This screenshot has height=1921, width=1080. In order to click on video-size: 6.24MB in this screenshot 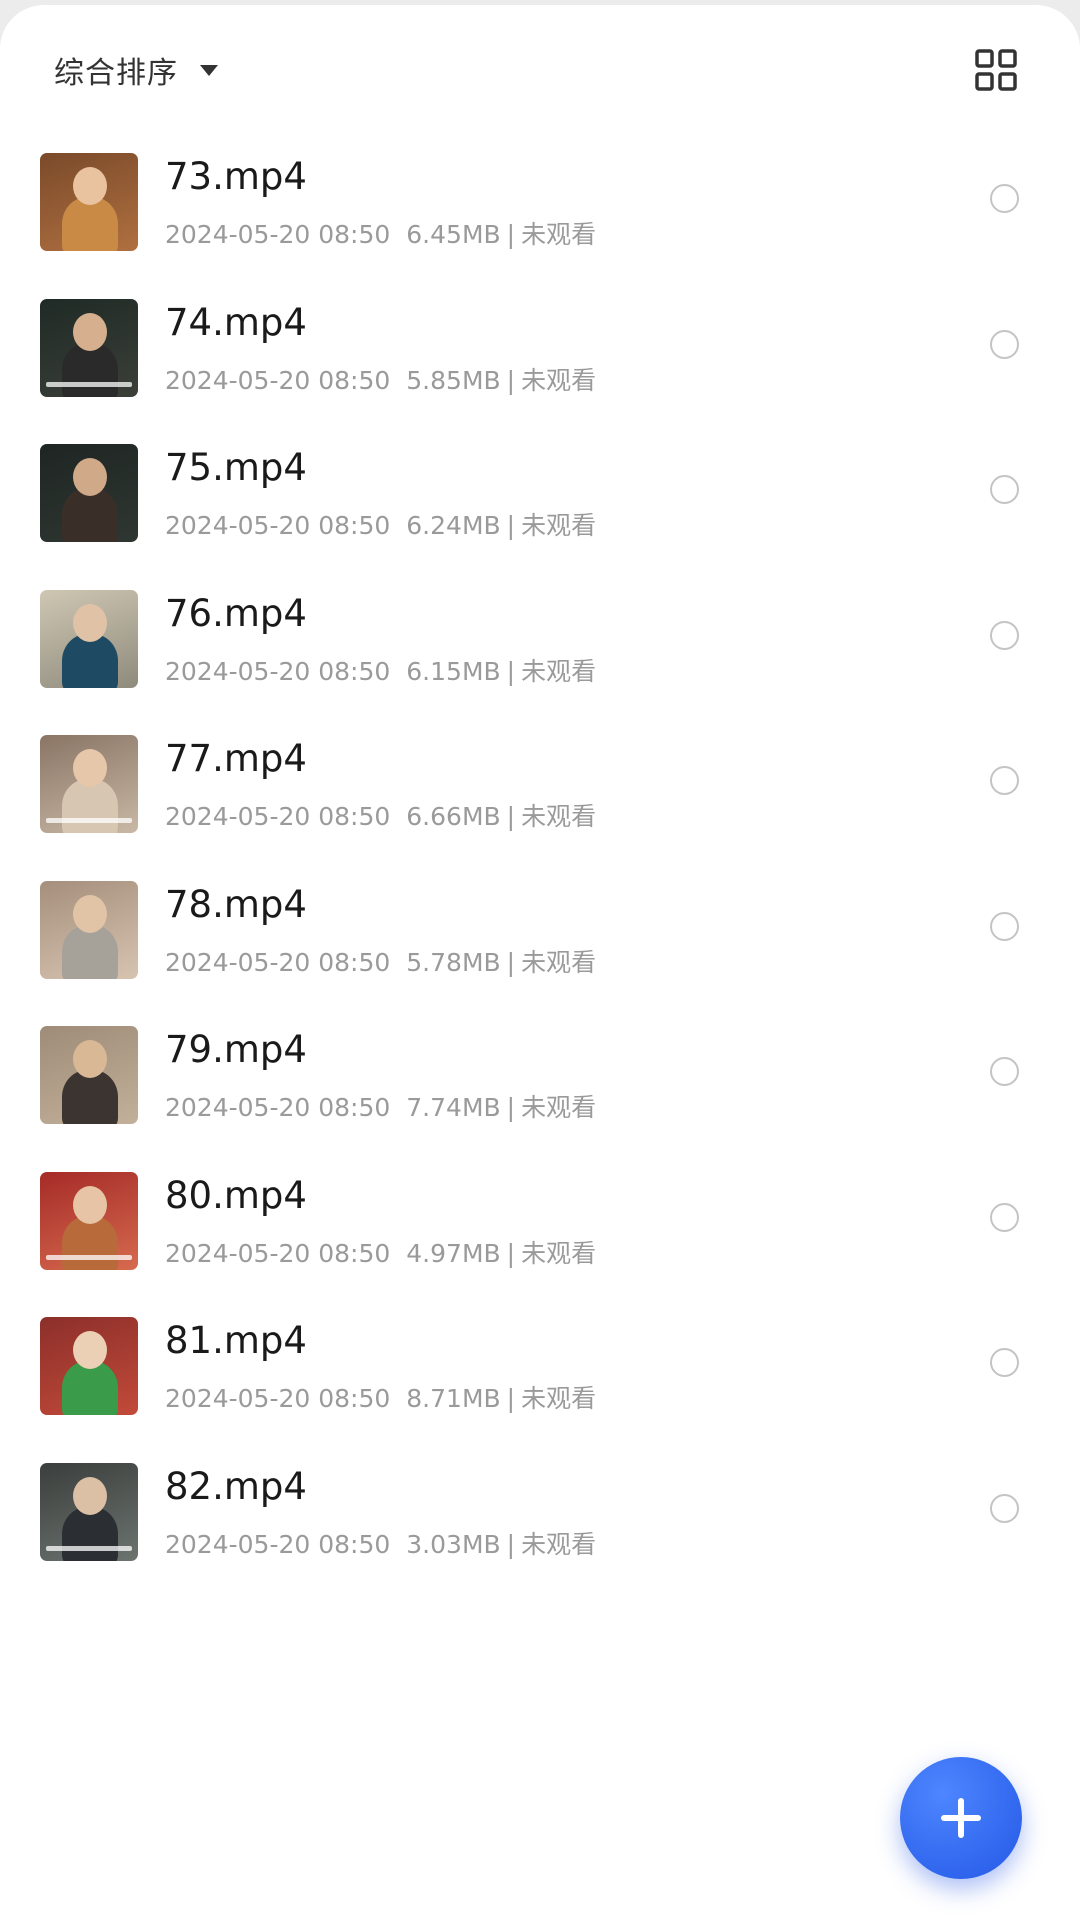, I will do `click(453, 525)`.